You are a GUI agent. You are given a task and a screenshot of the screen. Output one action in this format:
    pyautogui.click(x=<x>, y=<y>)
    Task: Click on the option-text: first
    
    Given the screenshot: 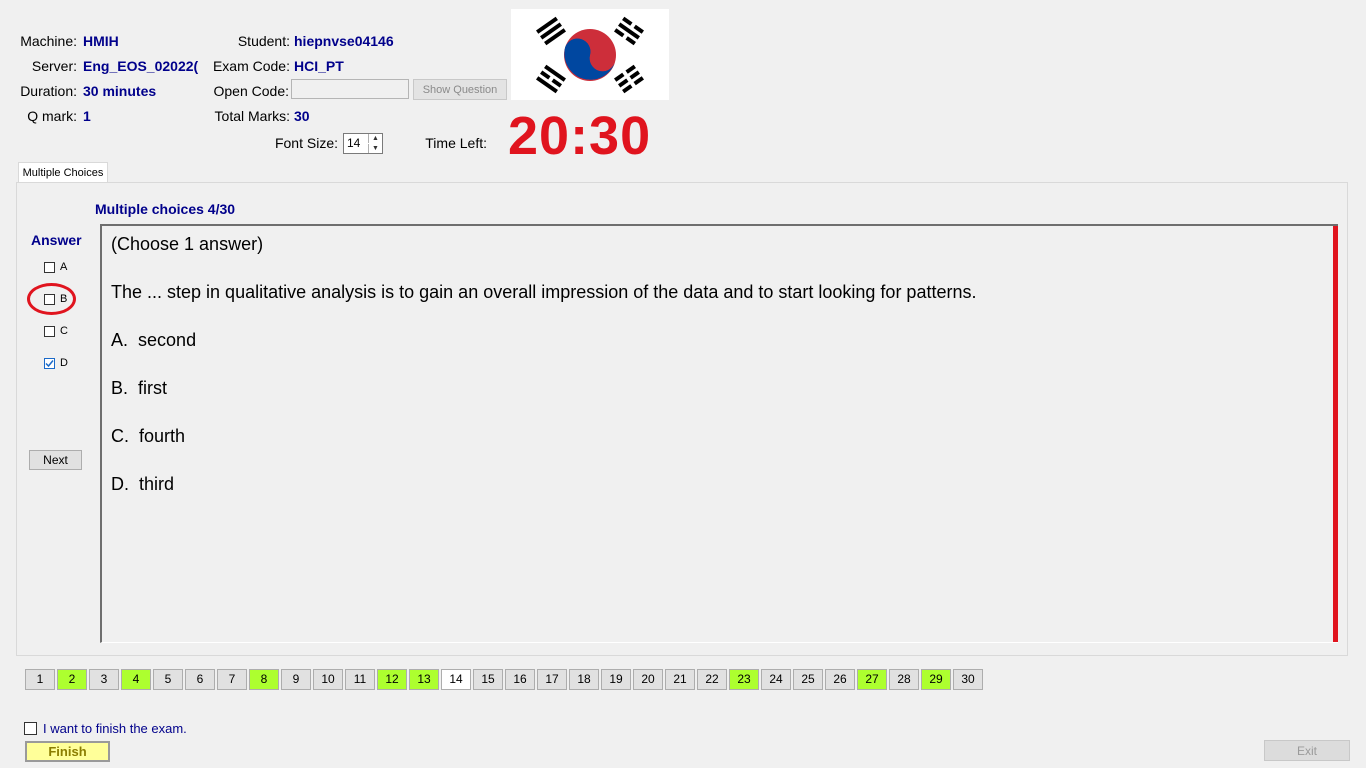 What is the action you would take?
    pyautogui.click(x=153, y=388)
    